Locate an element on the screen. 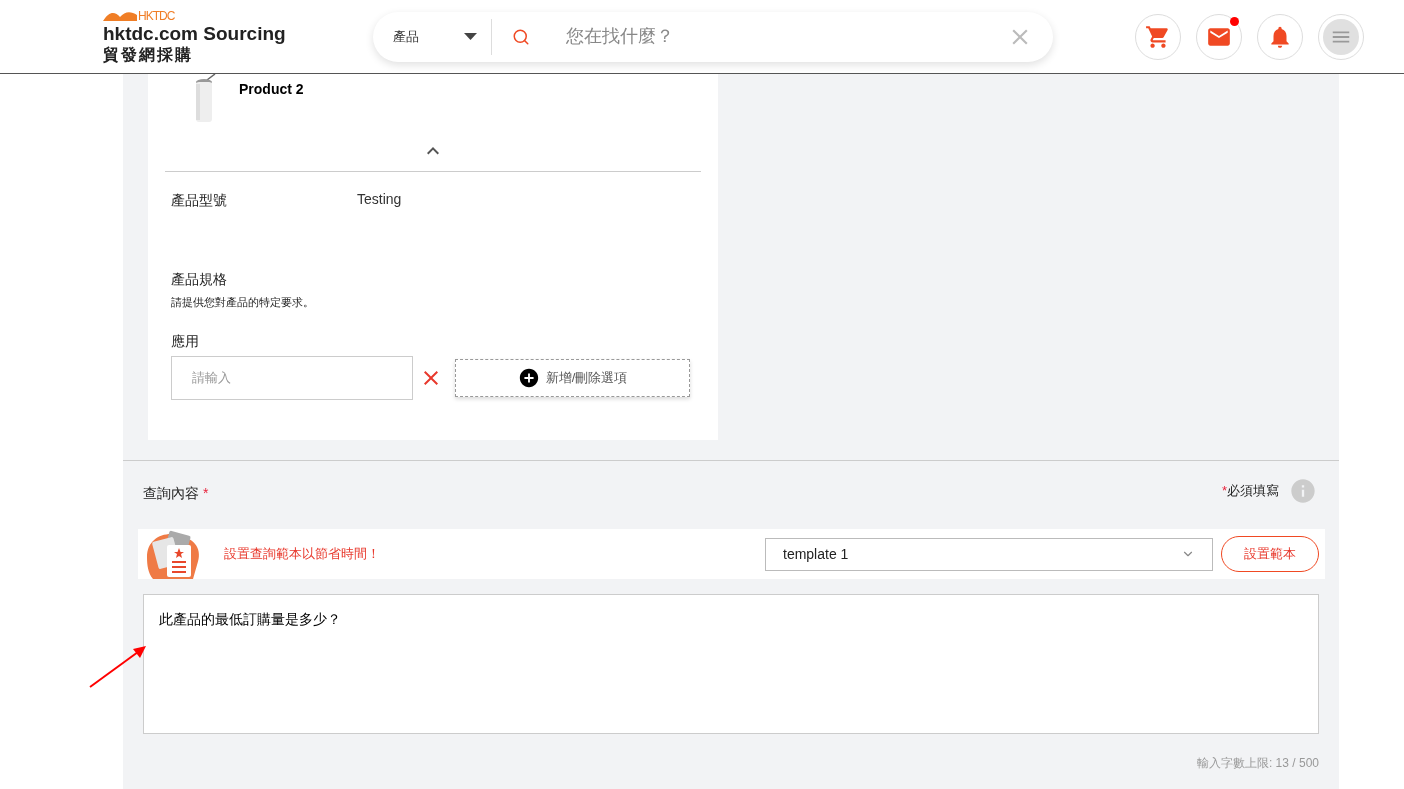 The height and width of the screenshot is (789, 1404). category-dropdown: 產品 is located at coordinates (432, 36).